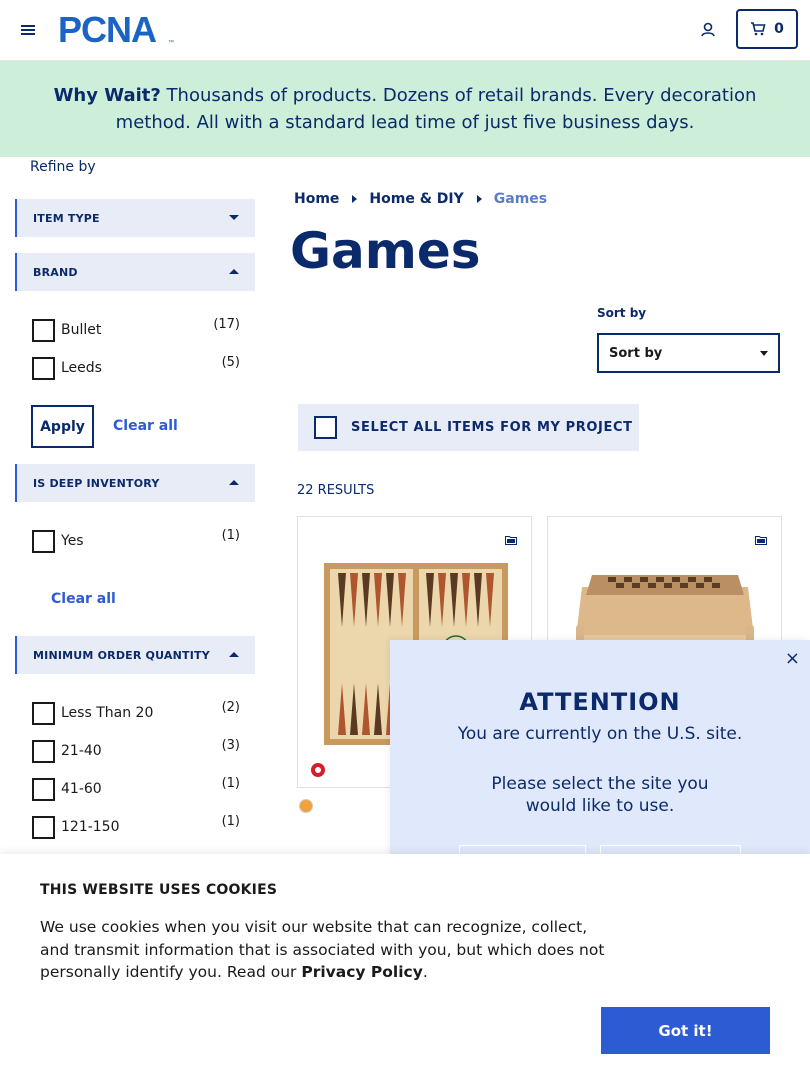 The image size is (810, 1080). I want to click on option-label: Yes, so click(72, 541).